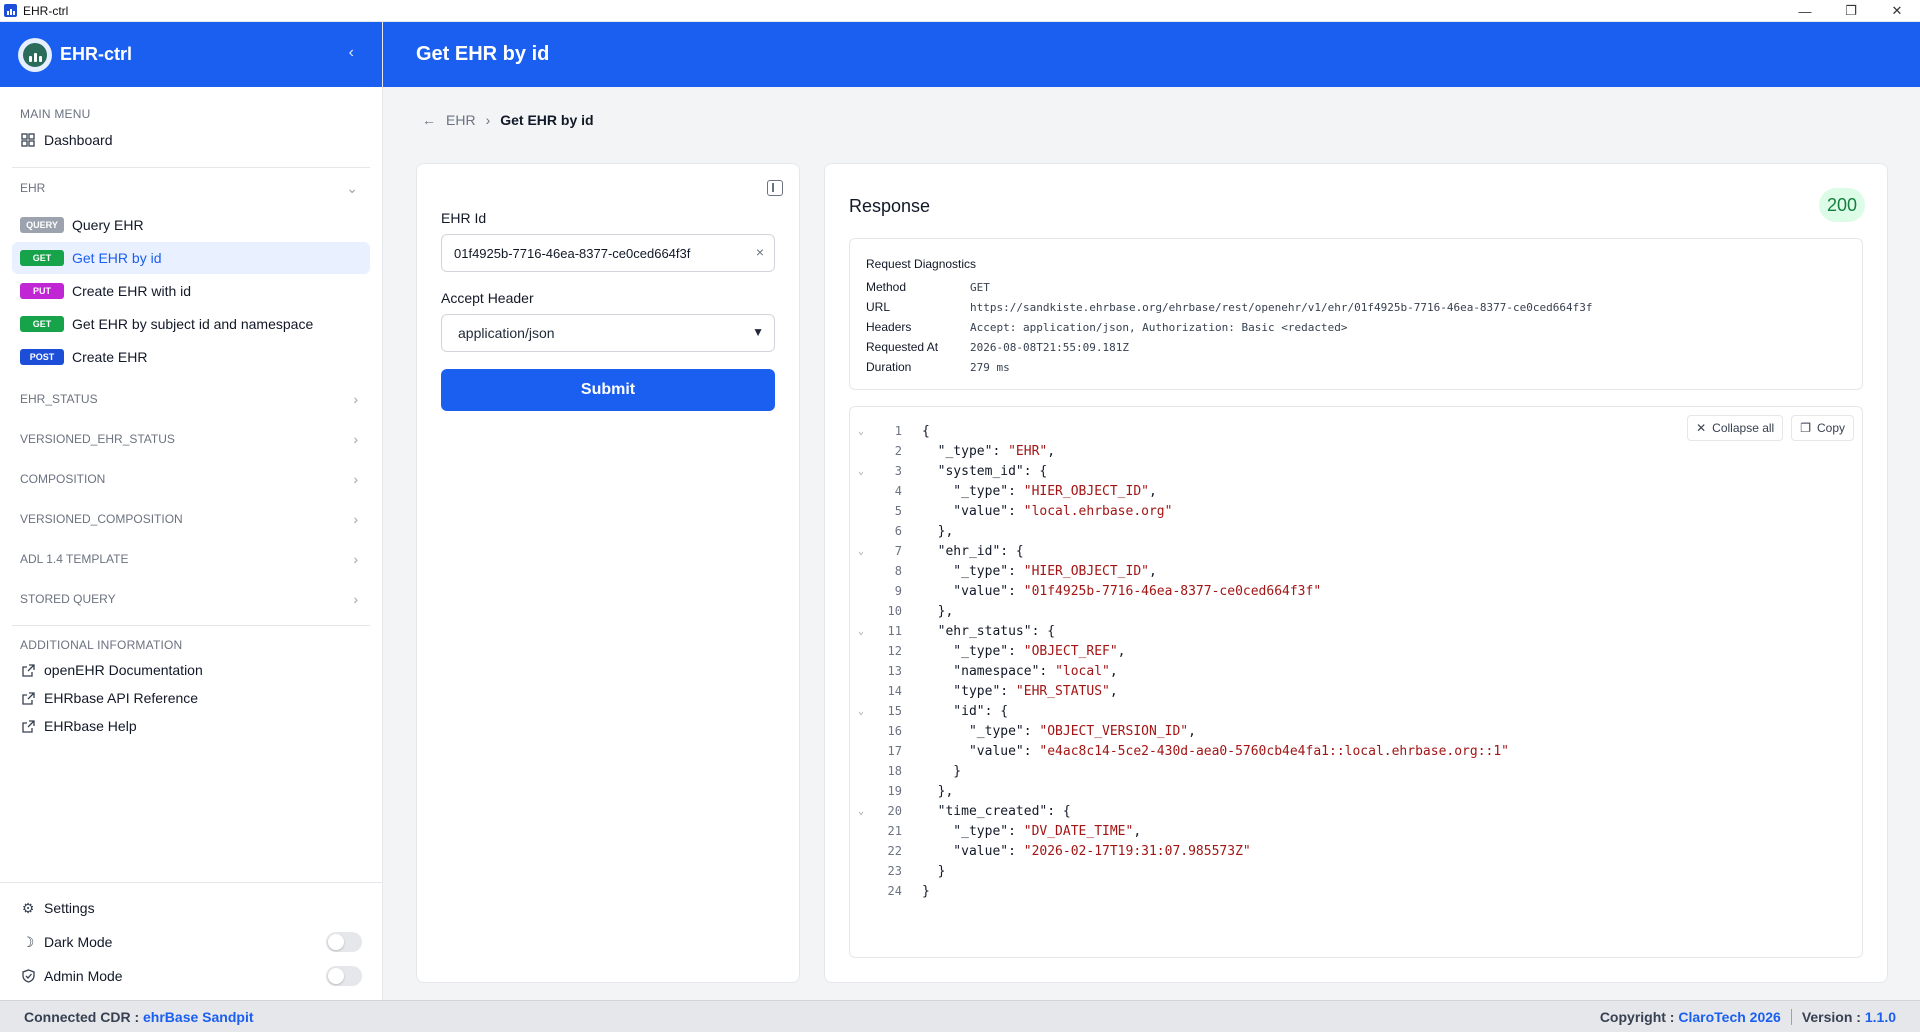 This screenshot has width=1920, height=1032. I want to click on external-link-1: EHRbase API Reference, so click(191, 698).